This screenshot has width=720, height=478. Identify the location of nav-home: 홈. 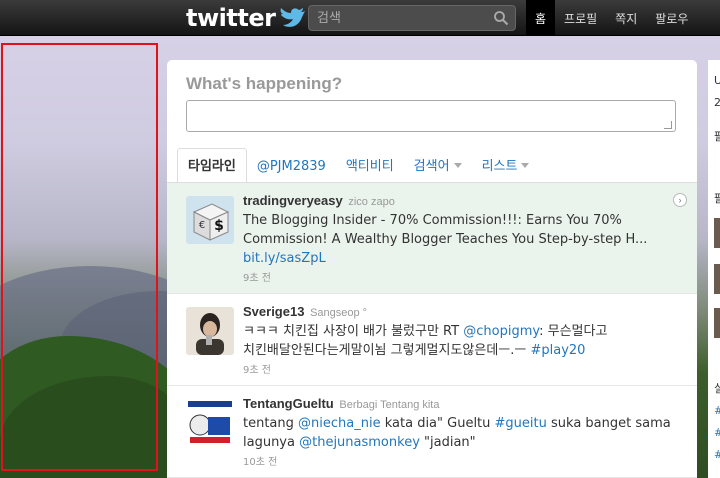
(541, 18).